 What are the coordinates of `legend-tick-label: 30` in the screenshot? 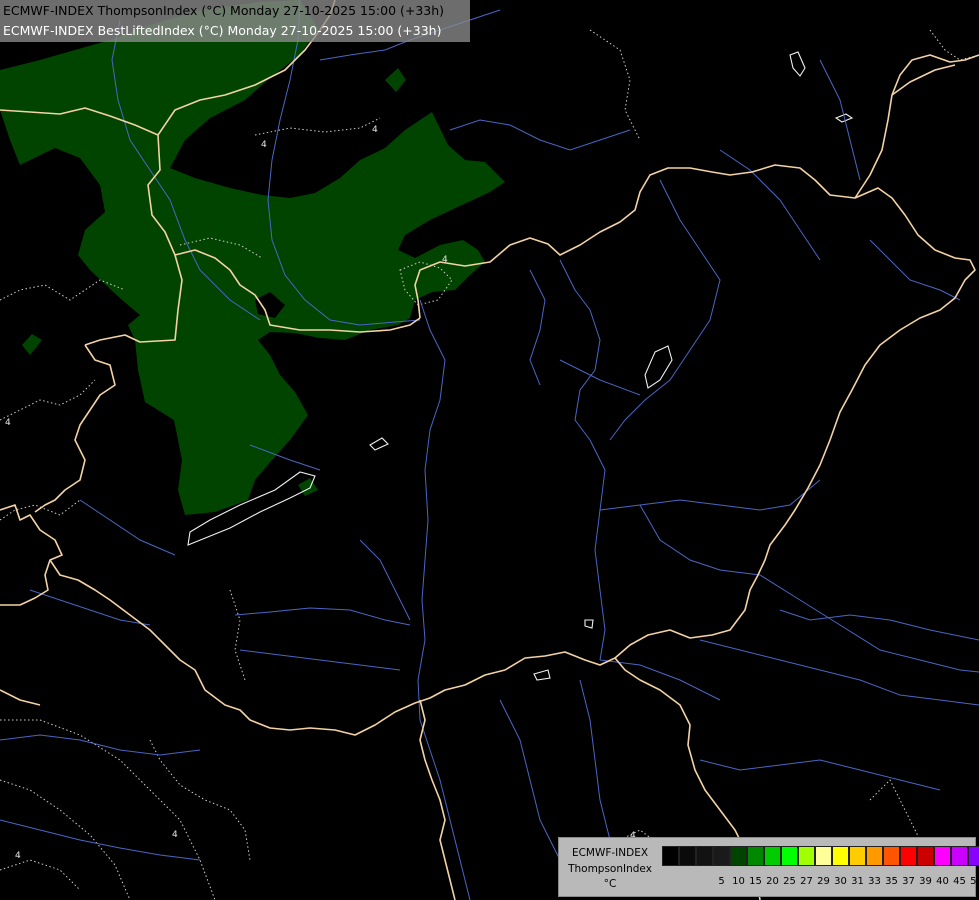 It's located at (840, 881).